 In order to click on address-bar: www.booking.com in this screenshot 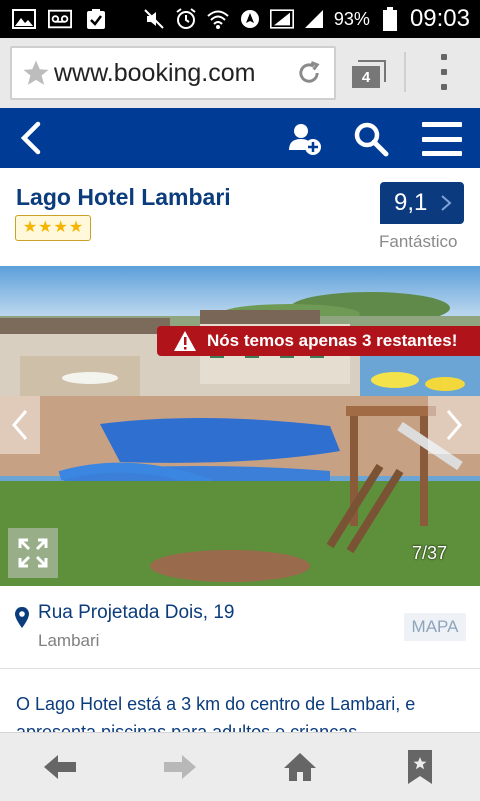, I will do `click(173, 73)`.